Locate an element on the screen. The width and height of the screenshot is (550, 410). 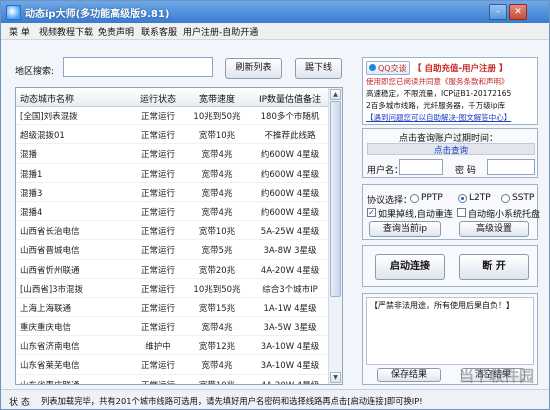
menu-item-contact-support: 联系客服 is located at coordinates (159, 31).